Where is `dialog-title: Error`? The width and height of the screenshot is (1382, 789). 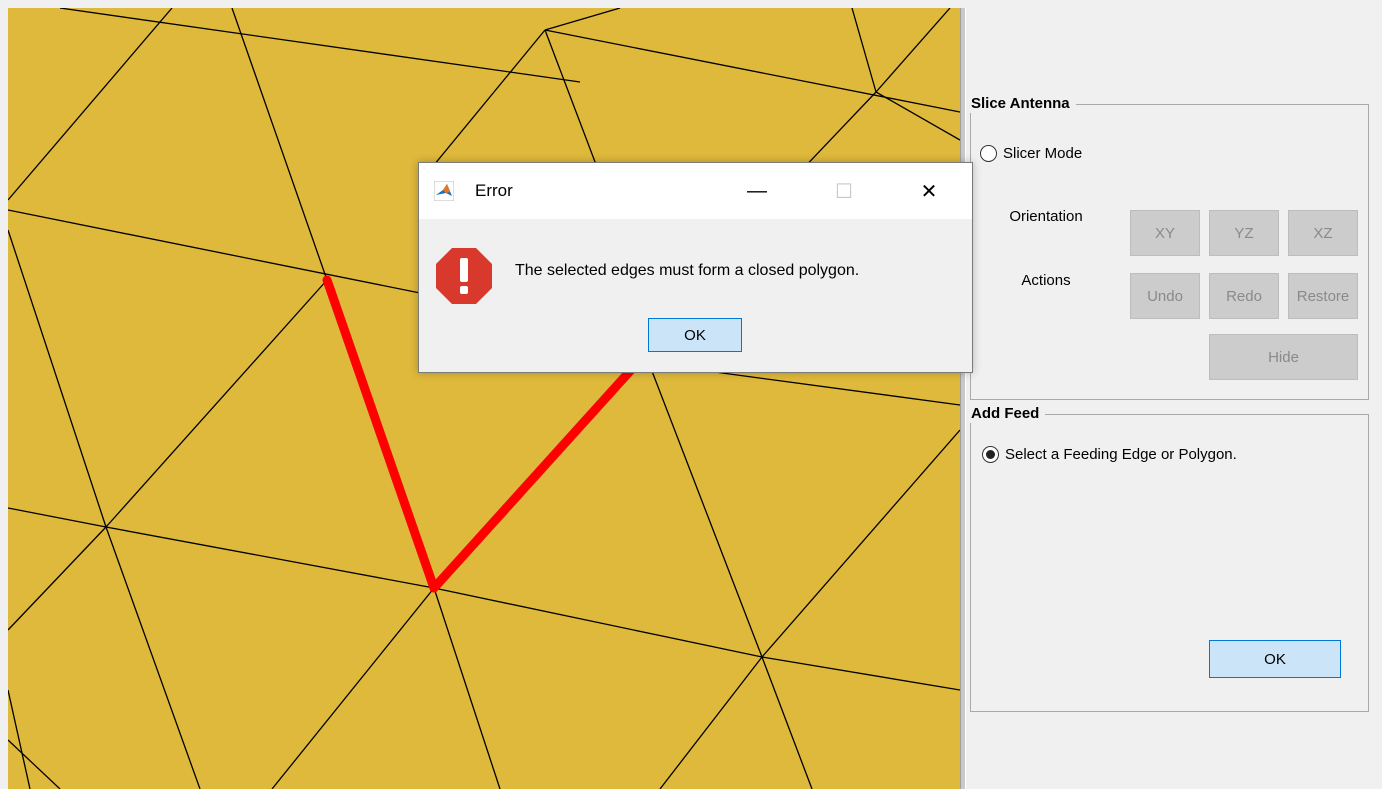
dialog-title: Error is located at coordinates (494, 190).